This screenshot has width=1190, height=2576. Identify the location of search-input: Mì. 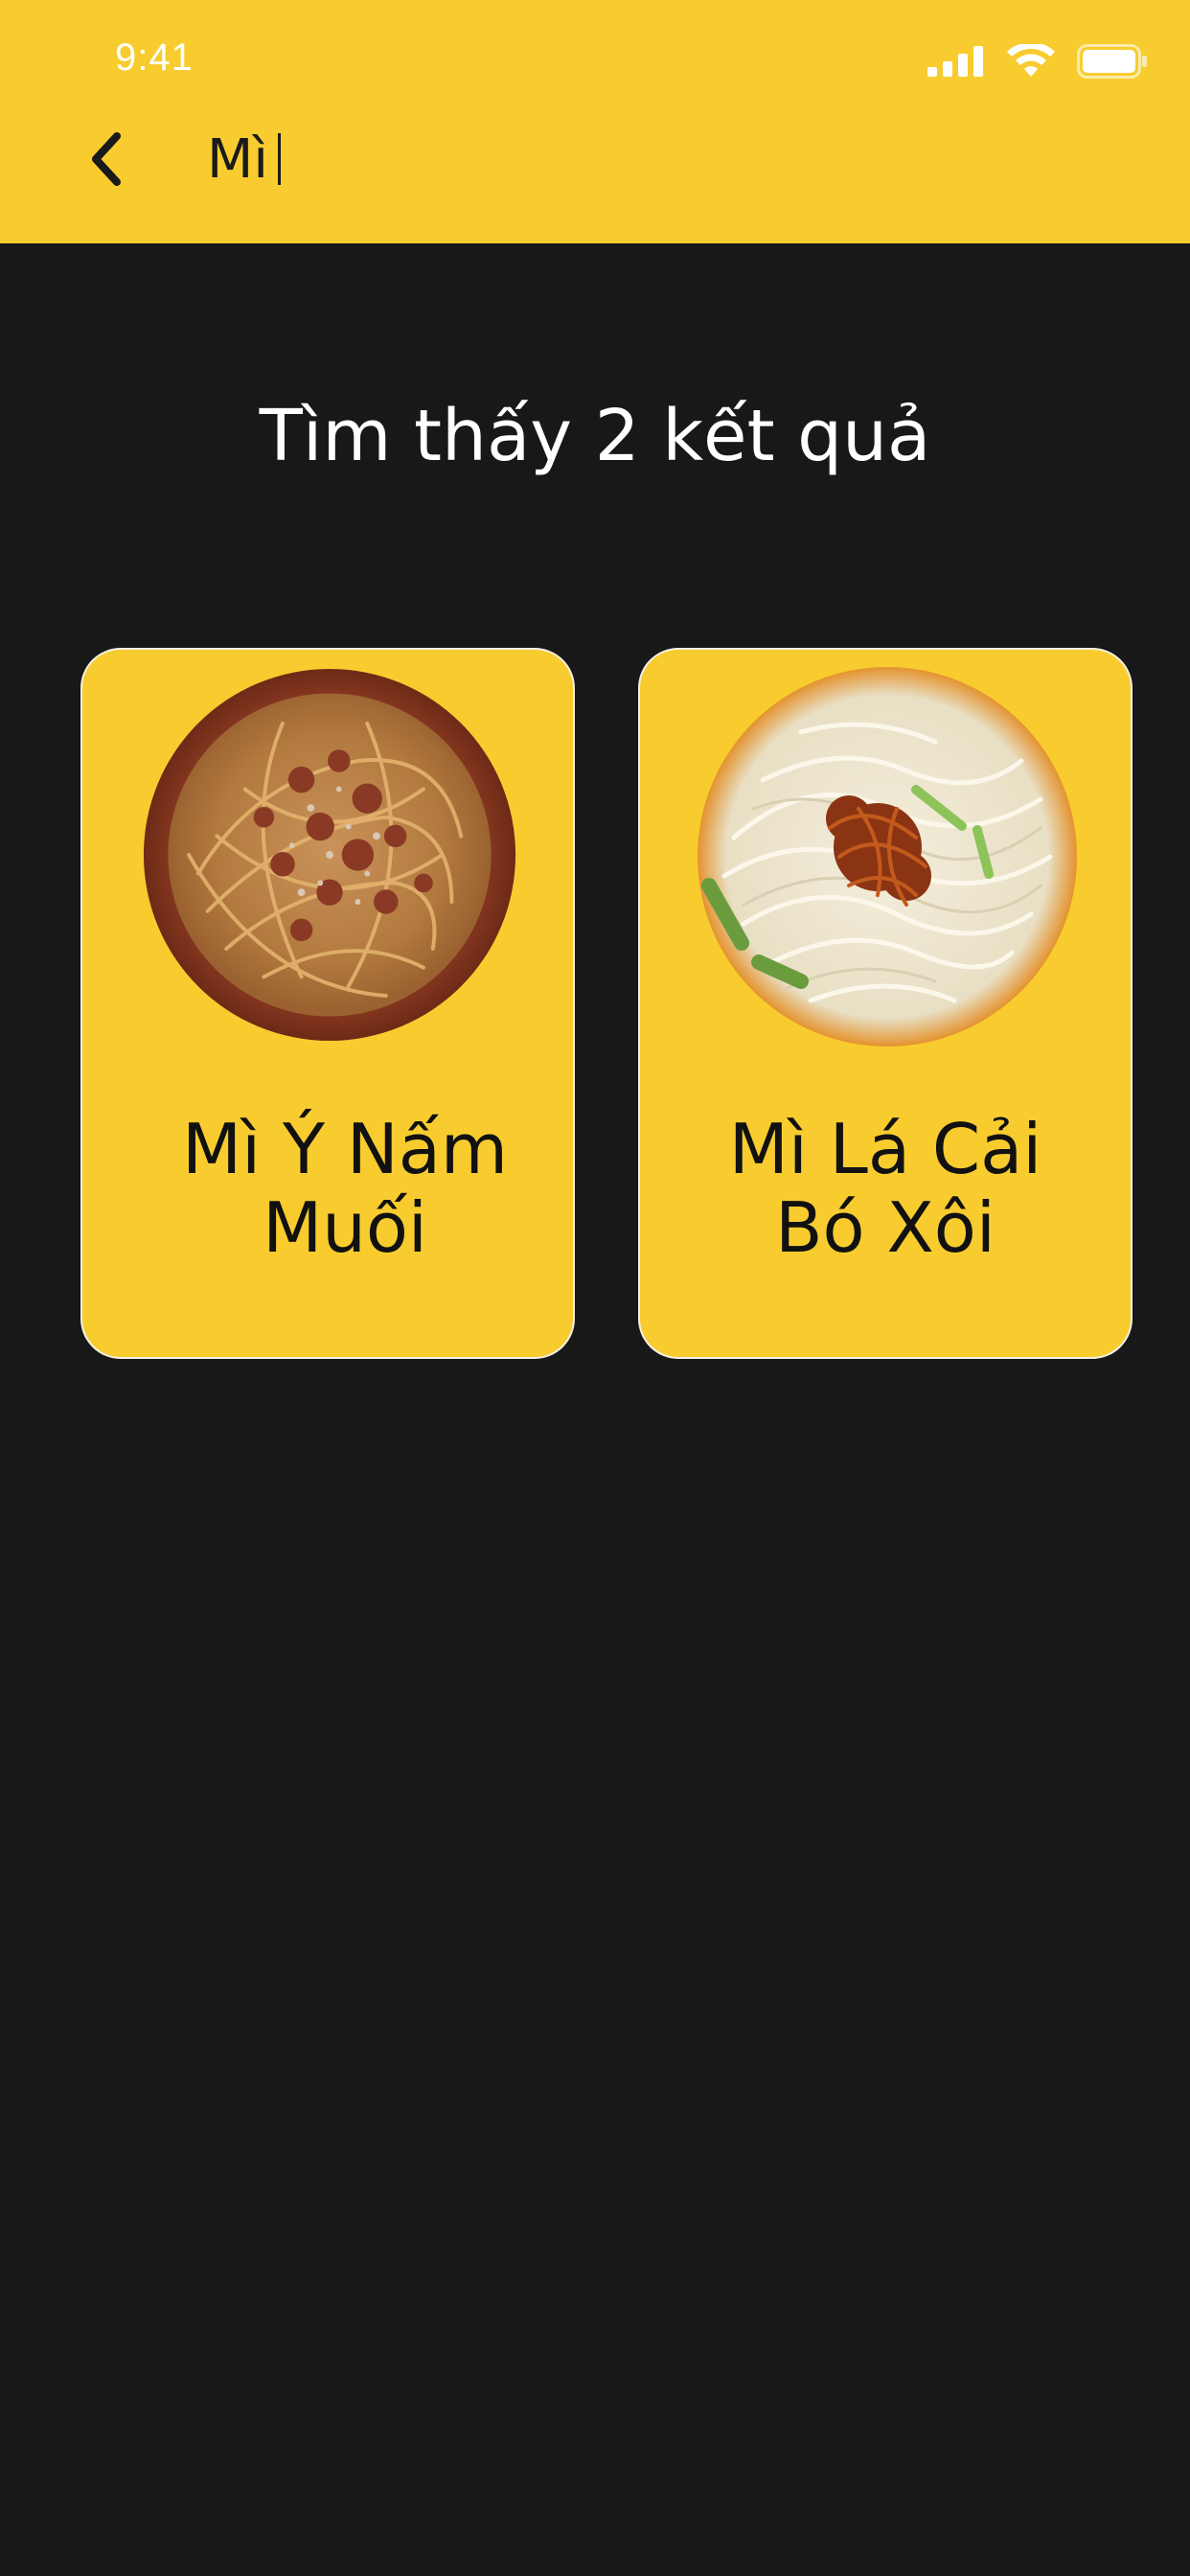
(638, 159).